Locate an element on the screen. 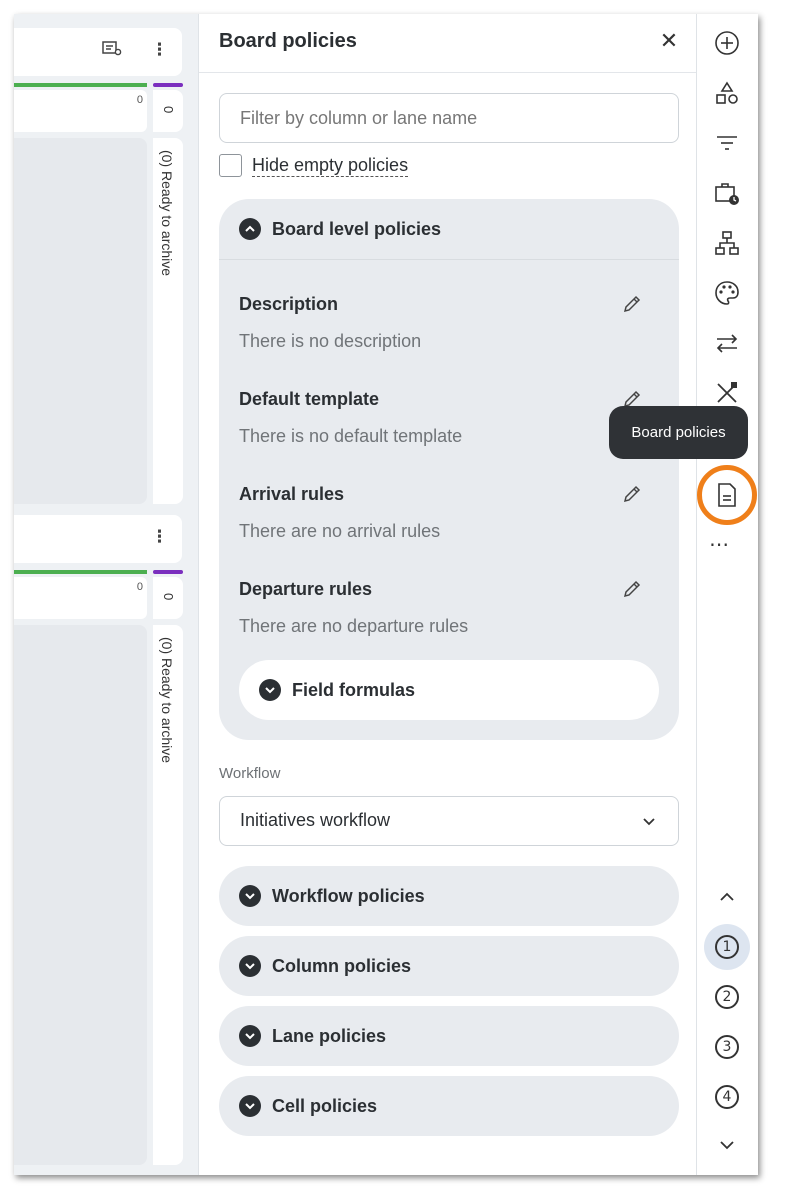 Image resolution: width=785 pixels, height=1201 pixels. section-header: Cell policies is located at coordinates (308, 1106).